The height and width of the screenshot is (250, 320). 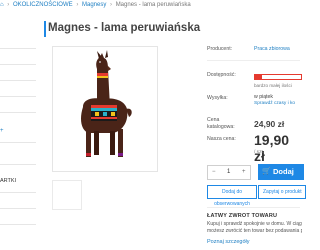 What do you see at coordinates (213, 120) in the screenshot?
I see `catalog-price-label-line1: Cena` at bounding box center [213, 120].